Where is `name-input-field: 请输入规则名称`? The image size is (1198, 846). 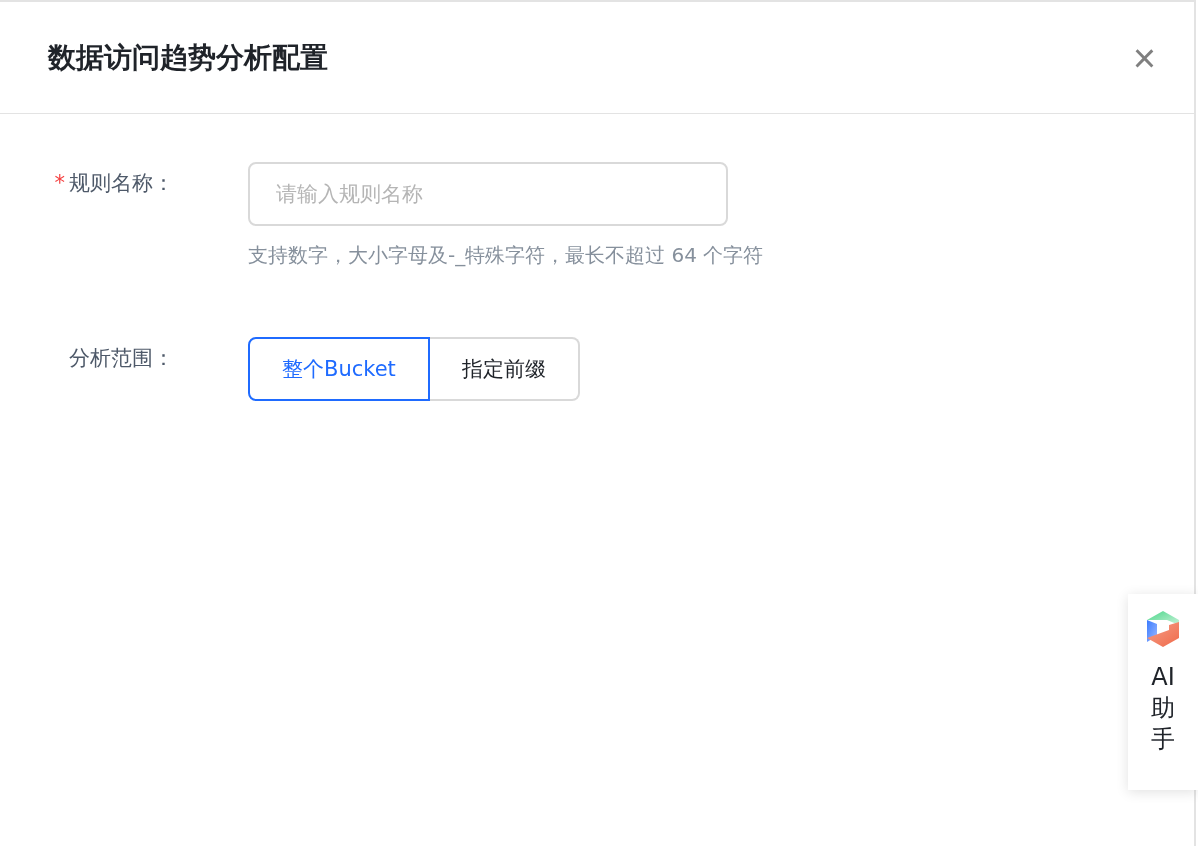
name-input-field: 请输入规则名称 is located at coordinates (488, 194).